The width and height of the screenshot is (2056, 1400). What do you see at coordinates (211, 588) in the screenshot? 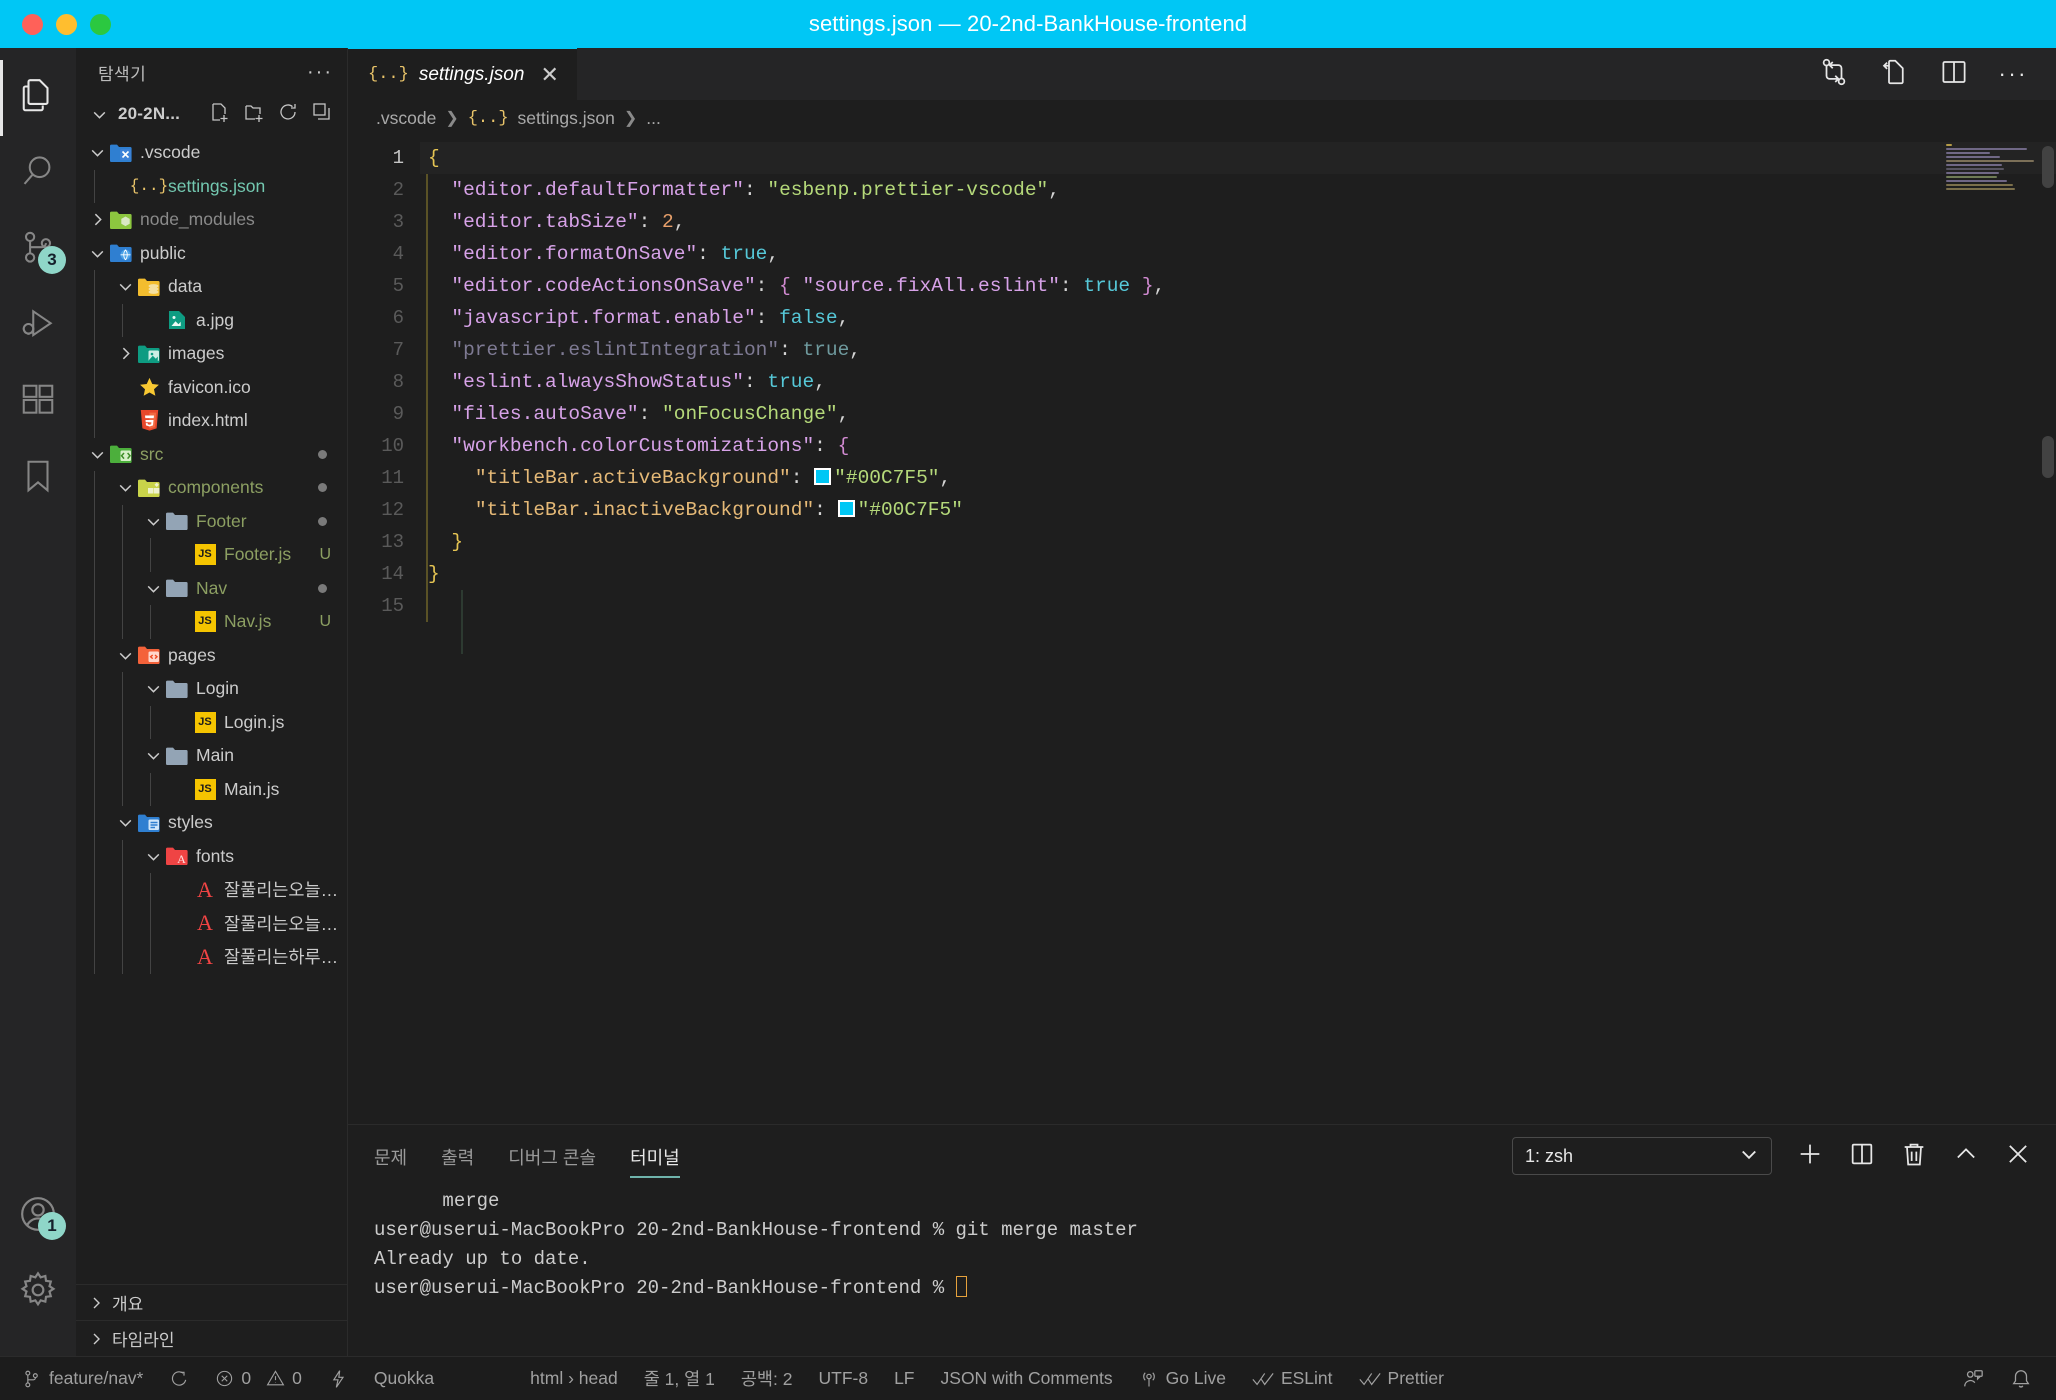
I see `tree-folder-row: Nav` at bounding box center [211, 588].